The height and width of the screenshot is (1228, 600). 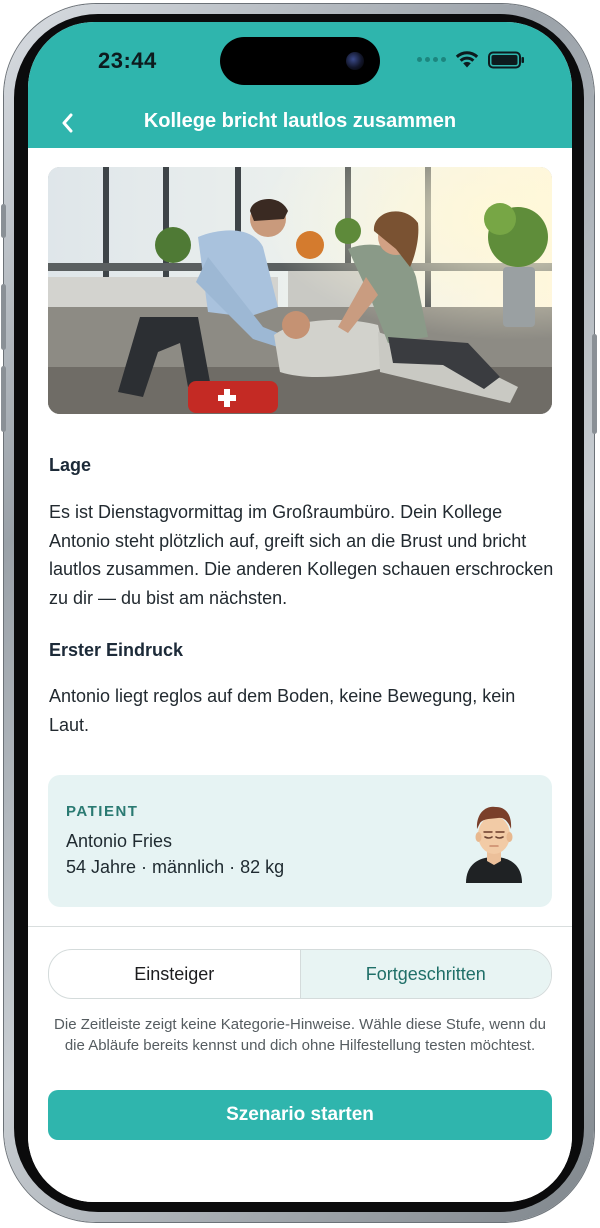 I want to click on app-header: 23:44 Kollege bricht lautlos zusammen, so click(x=300, y=85).